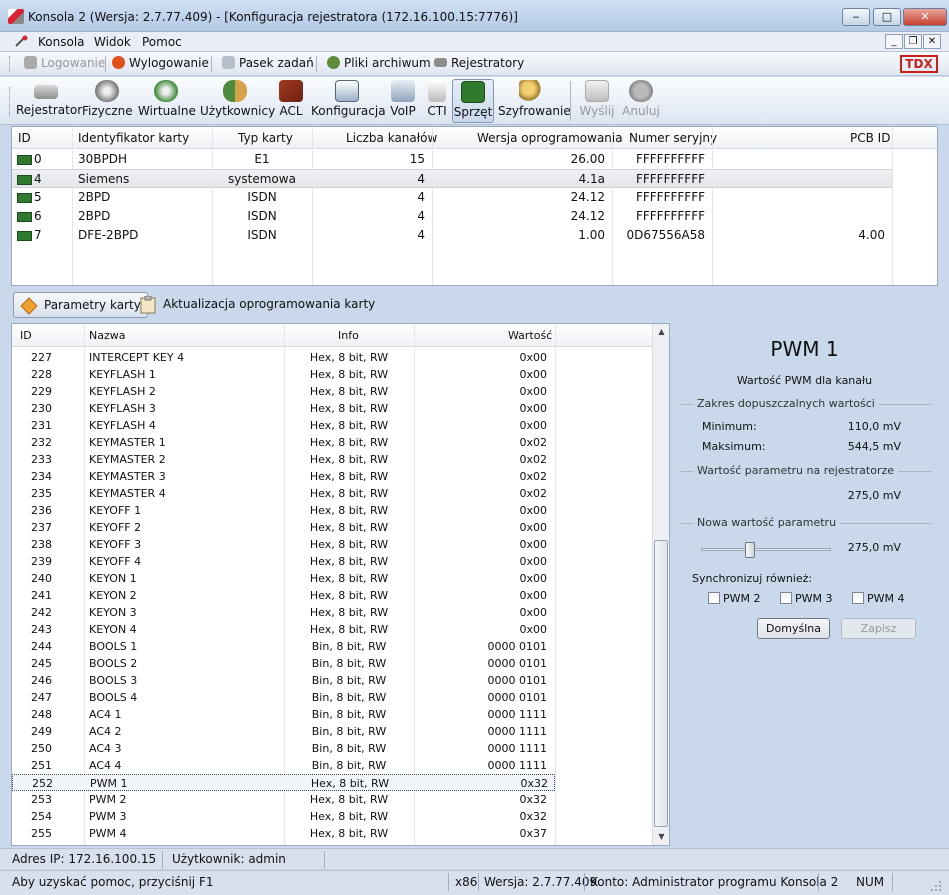 Image resolution: width=949 pixels, height=895 pixels. Describe the element at coordinates (870, 138) in the screenshot. I see `col-pcb: PCB ID` at that location.